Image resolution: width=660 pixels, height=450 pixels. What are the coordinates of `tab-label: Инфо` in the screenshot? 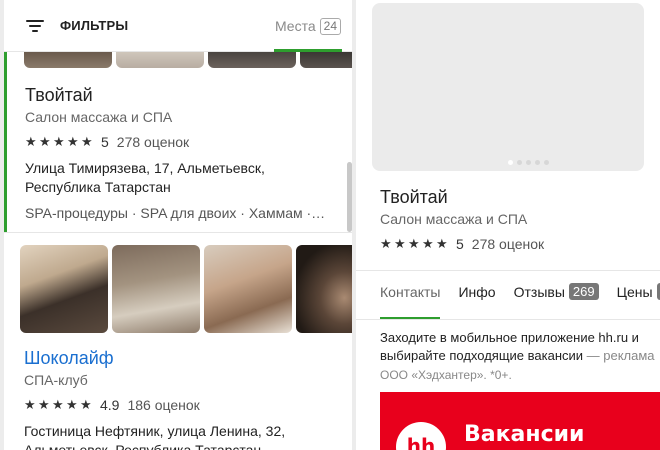 It's located at (477, 291).